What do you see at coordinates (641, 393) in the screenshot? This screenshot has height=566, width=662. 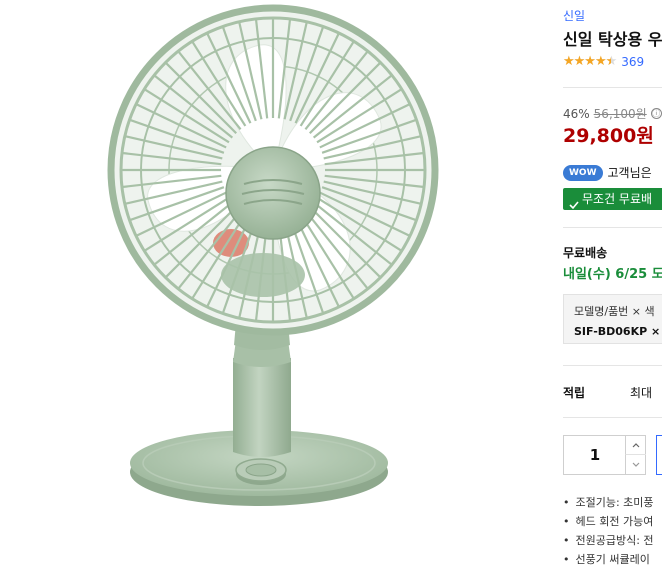 I see `reward-value: 최대` at bounding box center [641, 393].